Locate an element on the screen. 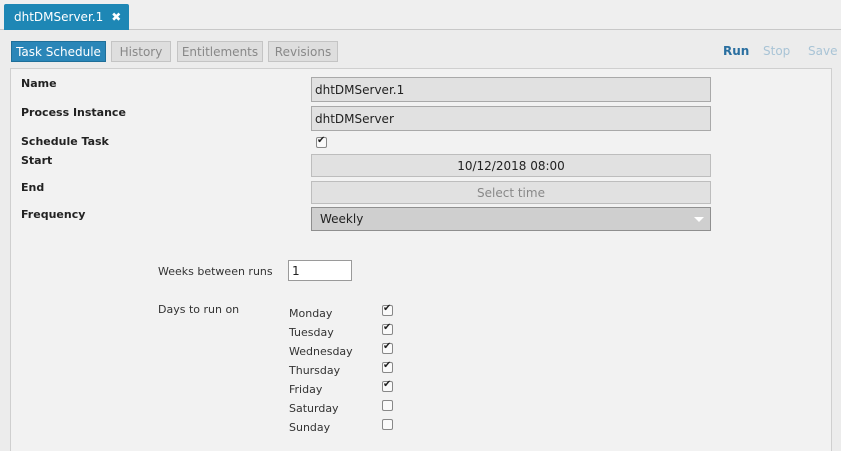 The height and width of the screenshot is (451, 841). close-icon: ✖ is located at coordinates (116, 17).